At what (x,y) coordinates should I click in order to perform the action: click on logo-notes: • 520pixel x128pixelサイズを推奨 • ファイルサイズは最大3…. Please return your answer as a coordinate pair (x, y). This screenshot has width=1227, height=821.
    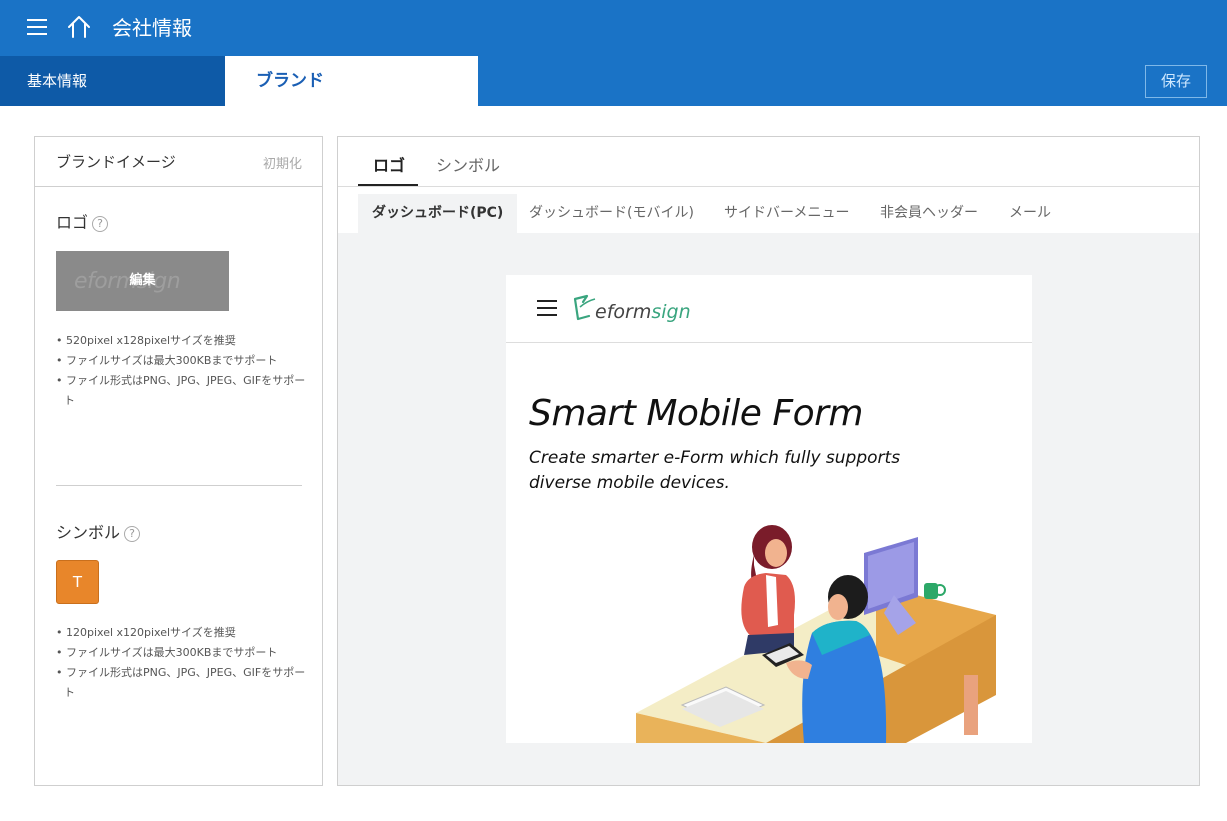
    Looking at the image, I should click on (183, 371).